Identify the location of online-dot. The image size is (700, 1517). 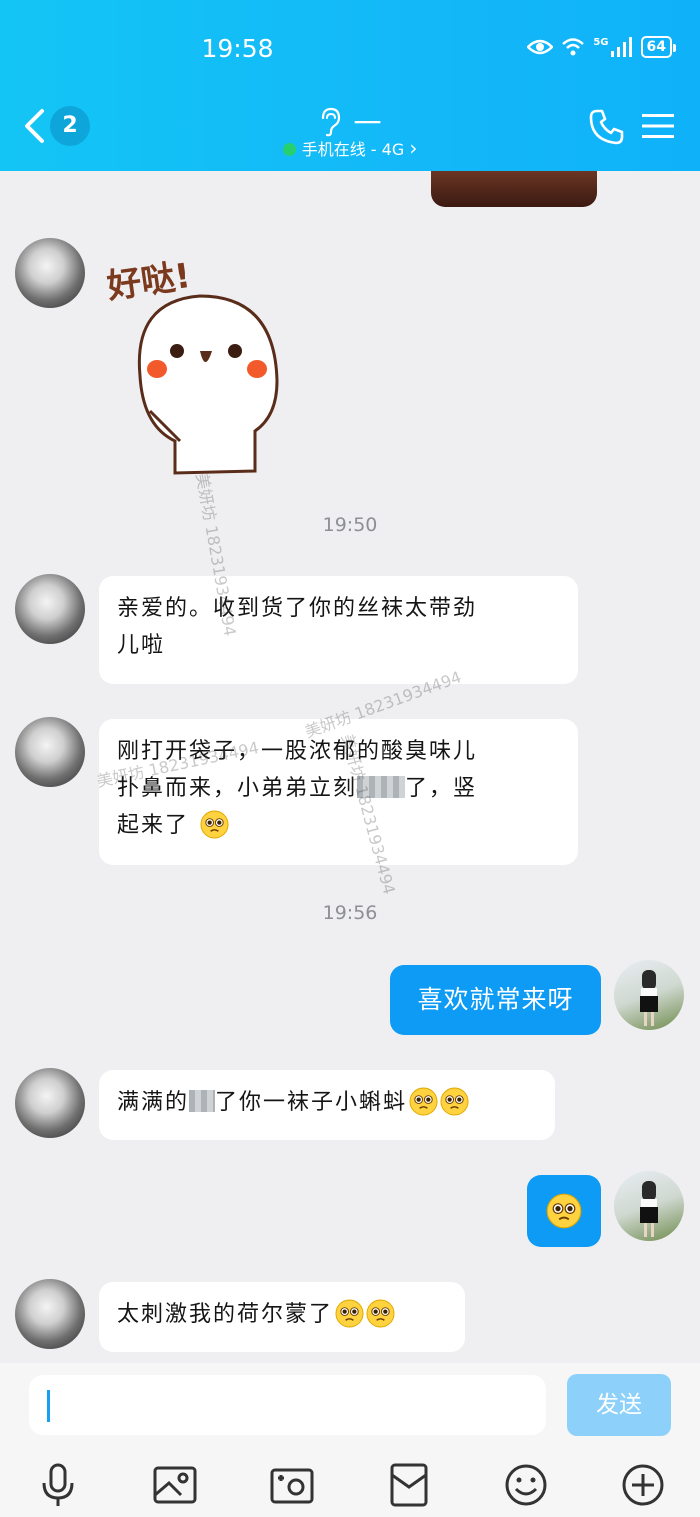
(289, 149).